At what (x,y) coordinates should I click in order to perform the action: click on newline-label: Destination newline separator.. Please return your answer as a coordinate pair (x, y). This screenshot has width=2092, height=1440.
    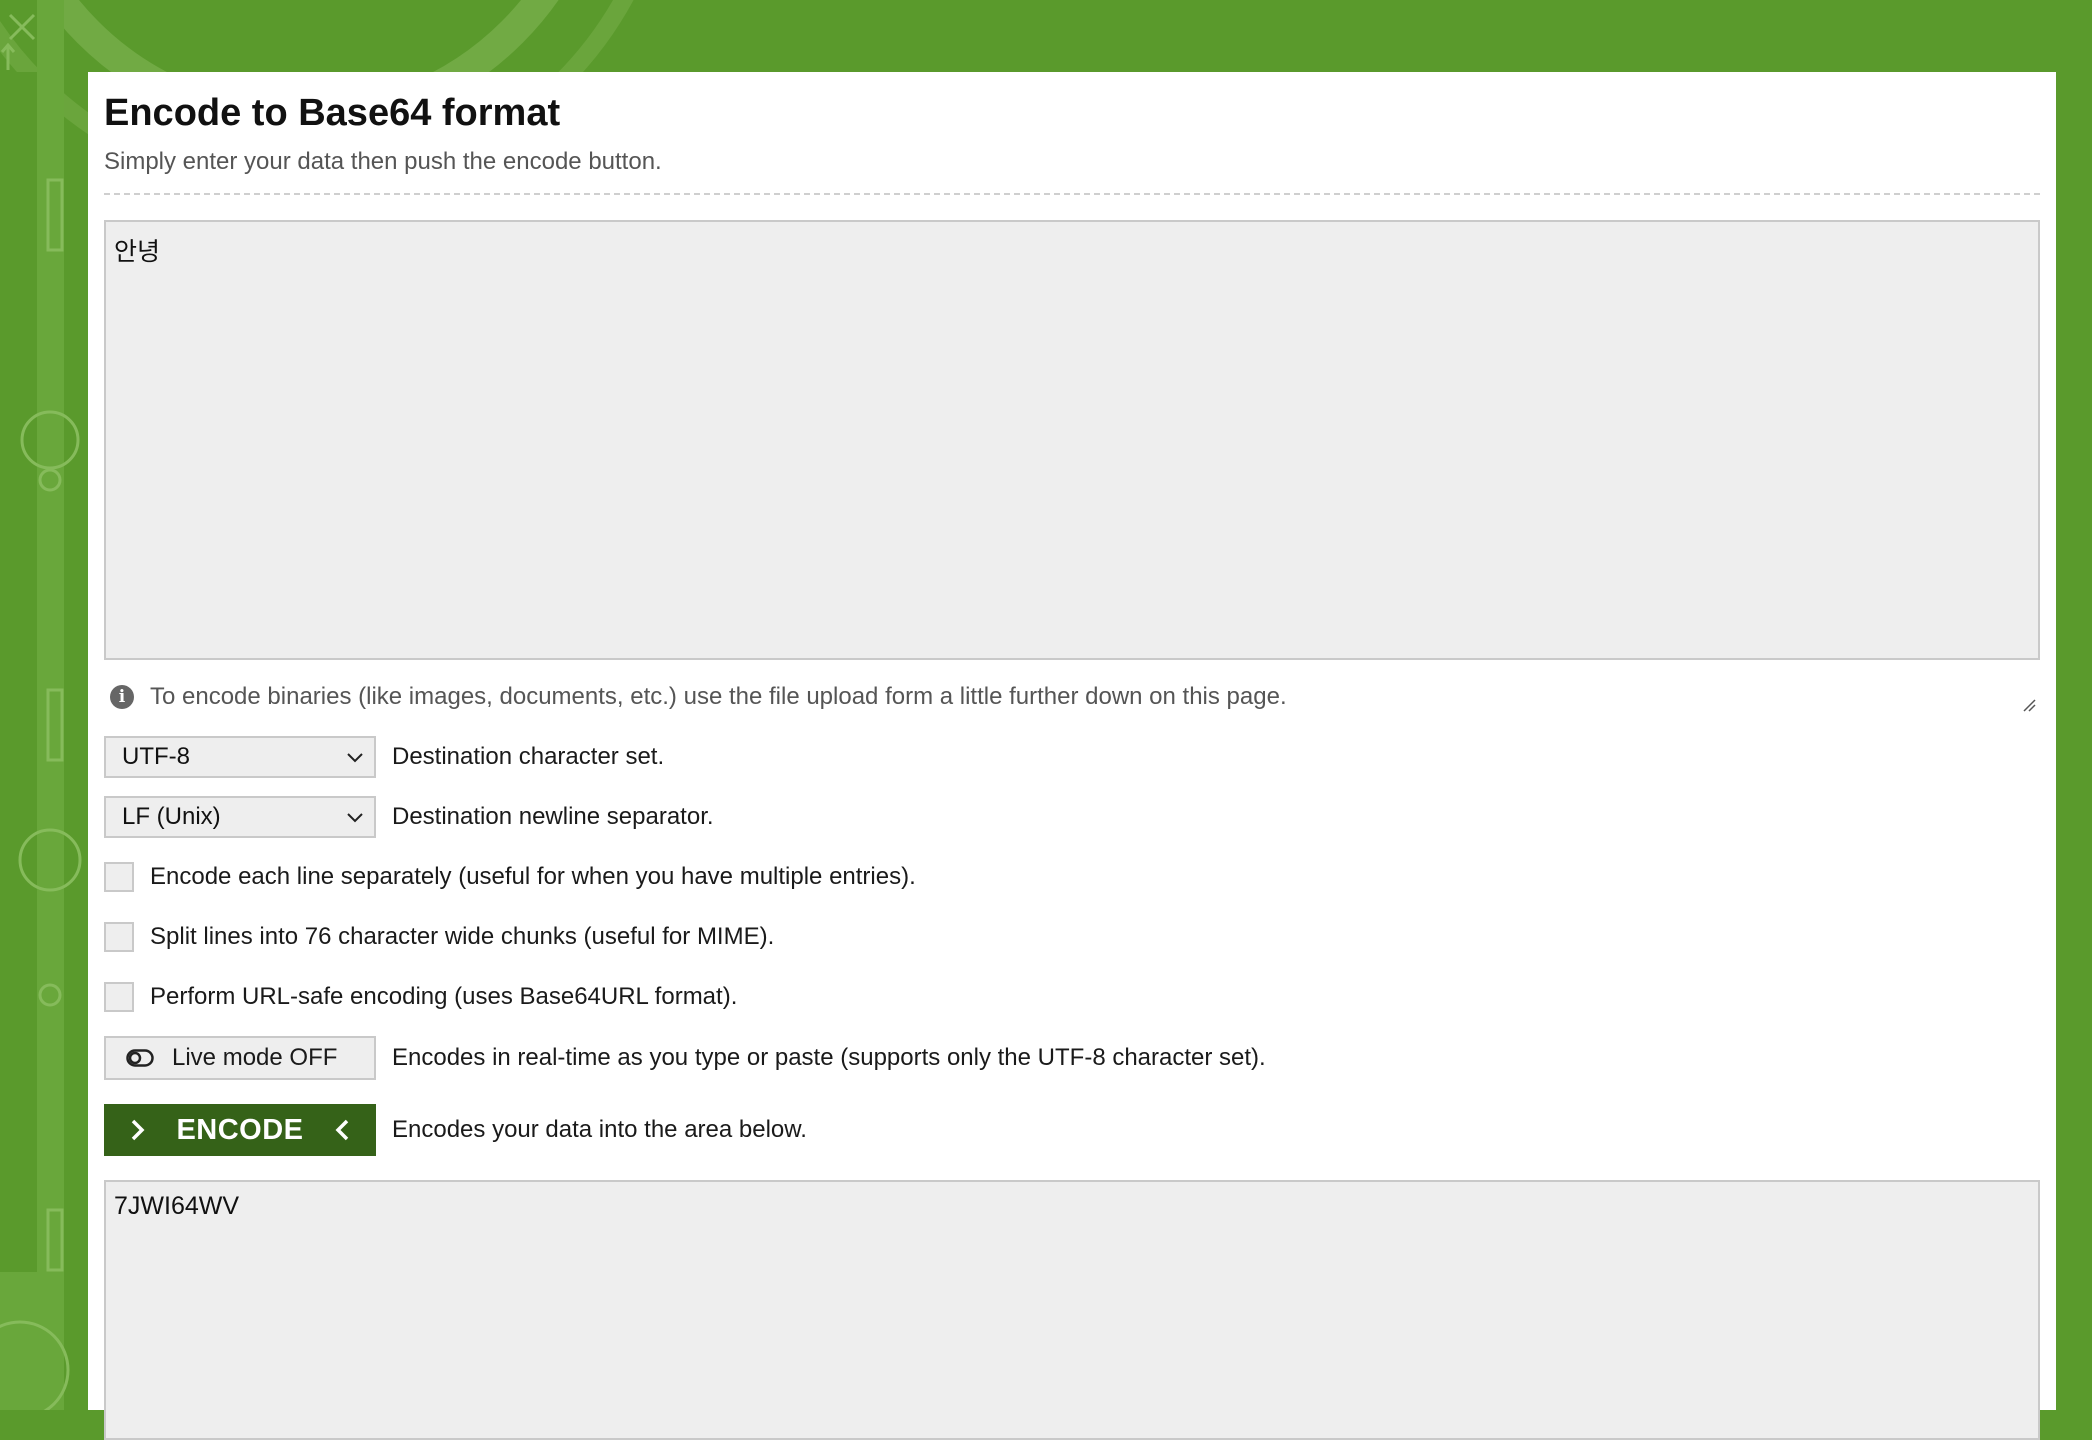
    Looking at the image, I should click on (553, 816).